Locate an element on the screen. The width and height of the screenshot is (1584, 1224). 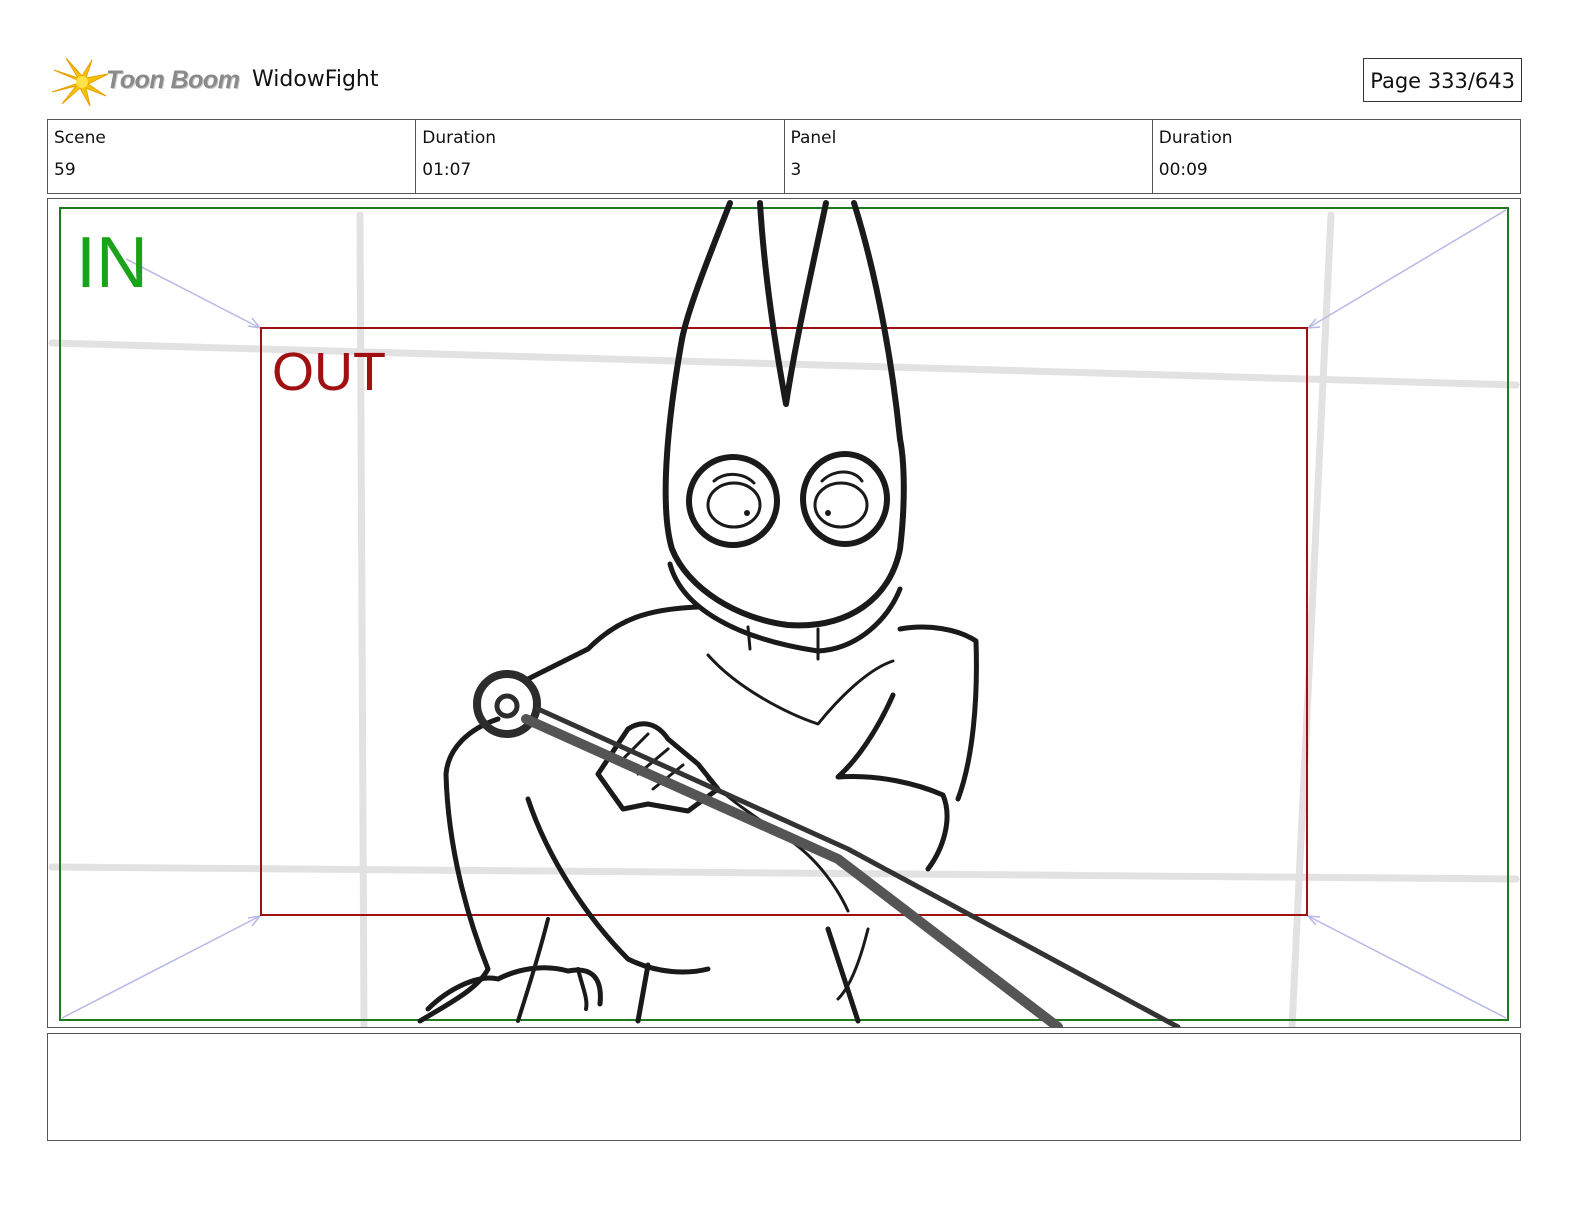
panel-duration-label: Duration is located at coordinates (1195, 138).